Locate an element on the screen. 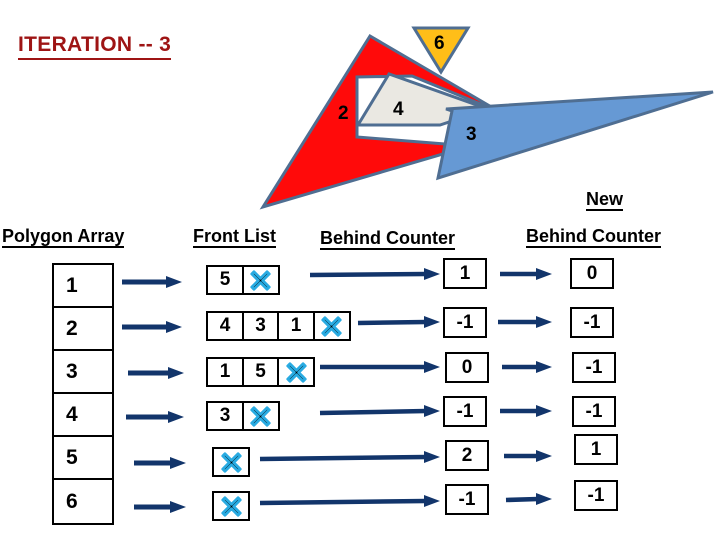 This screenshot has height=540, width=720. polygon-array-cell: 2 is located at coordinates (83, 329).